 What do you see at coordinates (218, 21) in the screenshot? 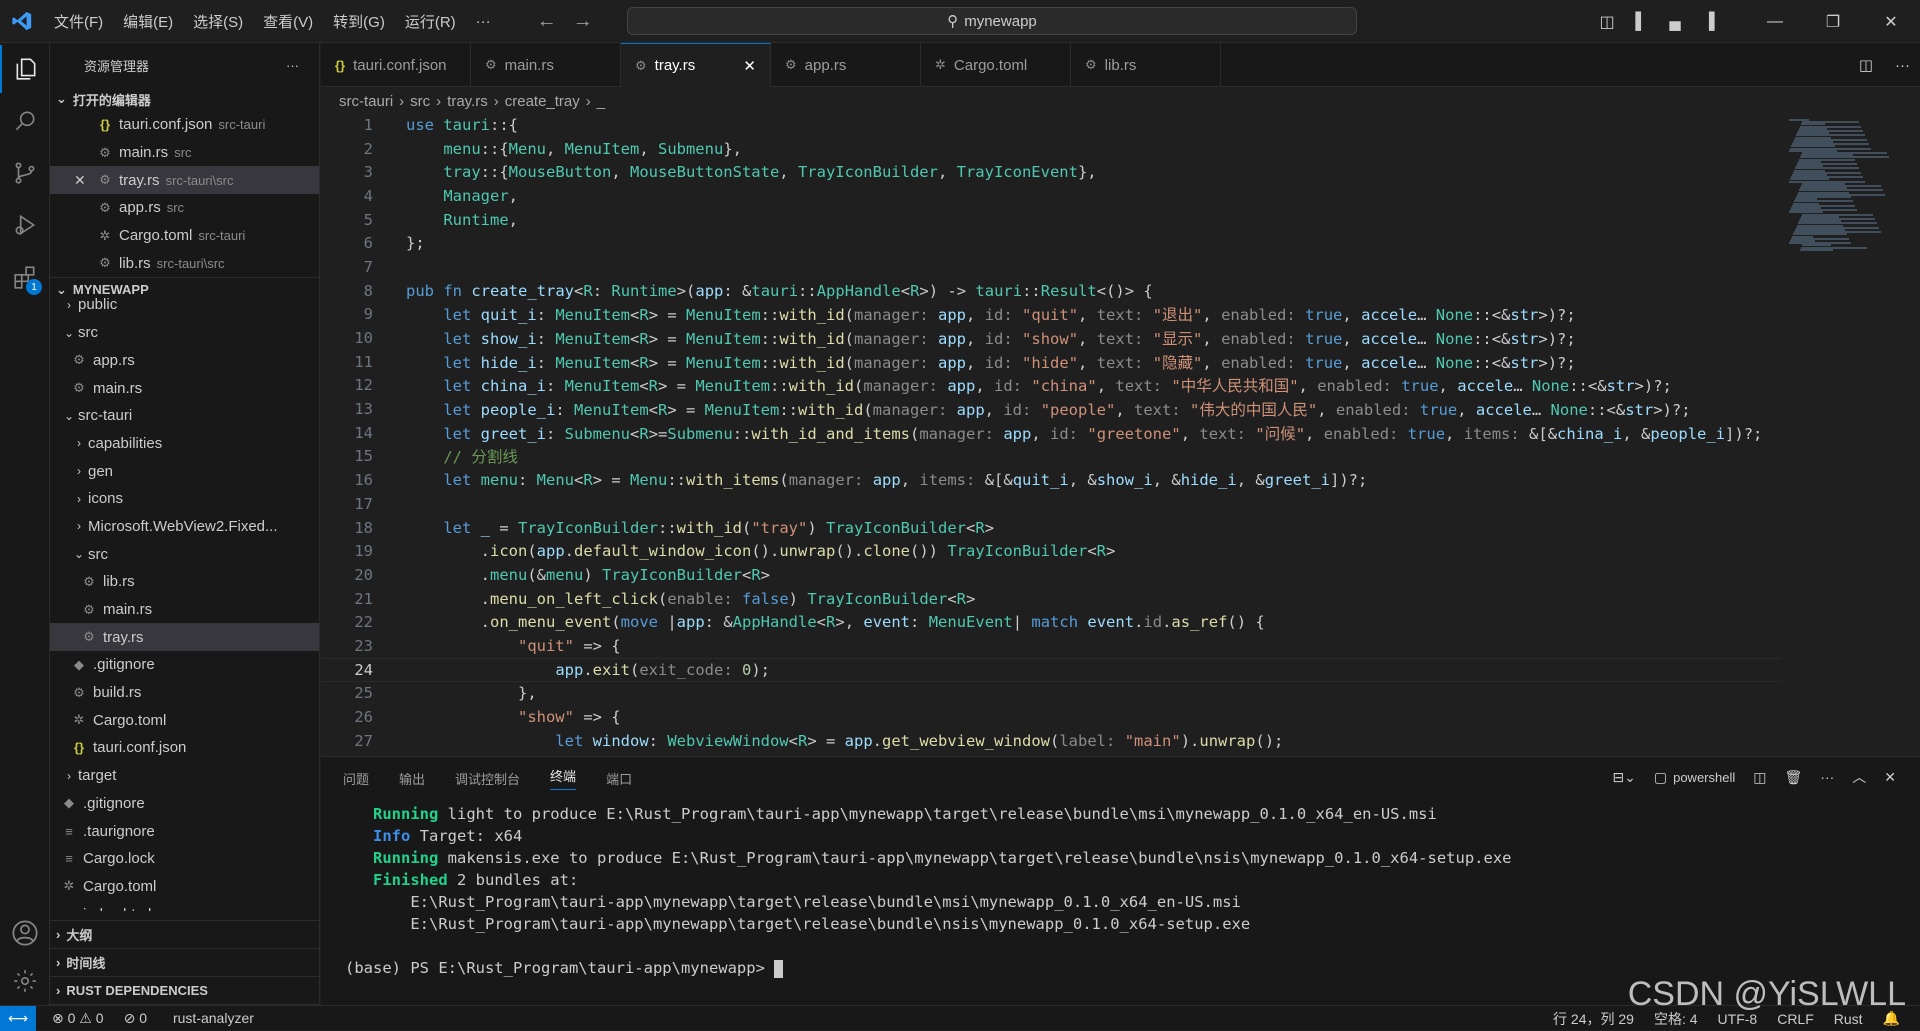
I see `menu-item: 选择(S)` at bounding box center [218, 21].